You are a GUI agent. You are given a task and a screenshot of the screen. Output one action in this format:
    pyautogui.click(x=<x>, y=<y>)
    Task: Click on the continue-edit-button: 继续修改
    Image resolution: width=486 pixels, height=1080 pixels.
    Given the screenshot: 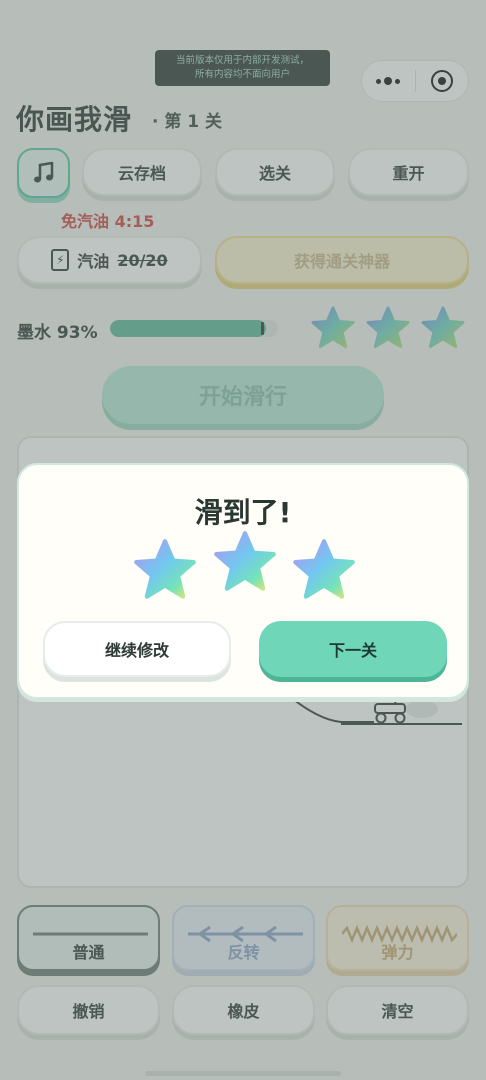 What is the action you would take?
    pyautogui.click(x=137, y=649)
    